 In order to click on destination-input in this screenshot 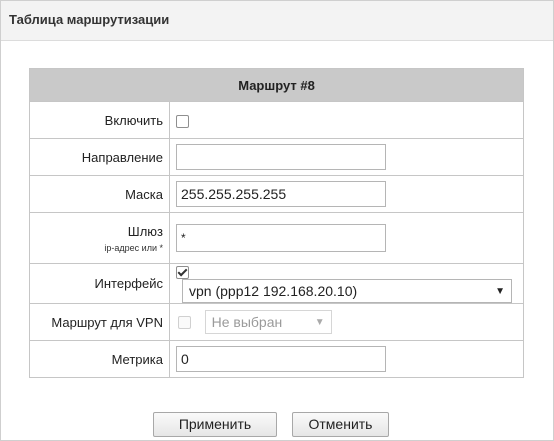, I will do `click(281, 157)`.